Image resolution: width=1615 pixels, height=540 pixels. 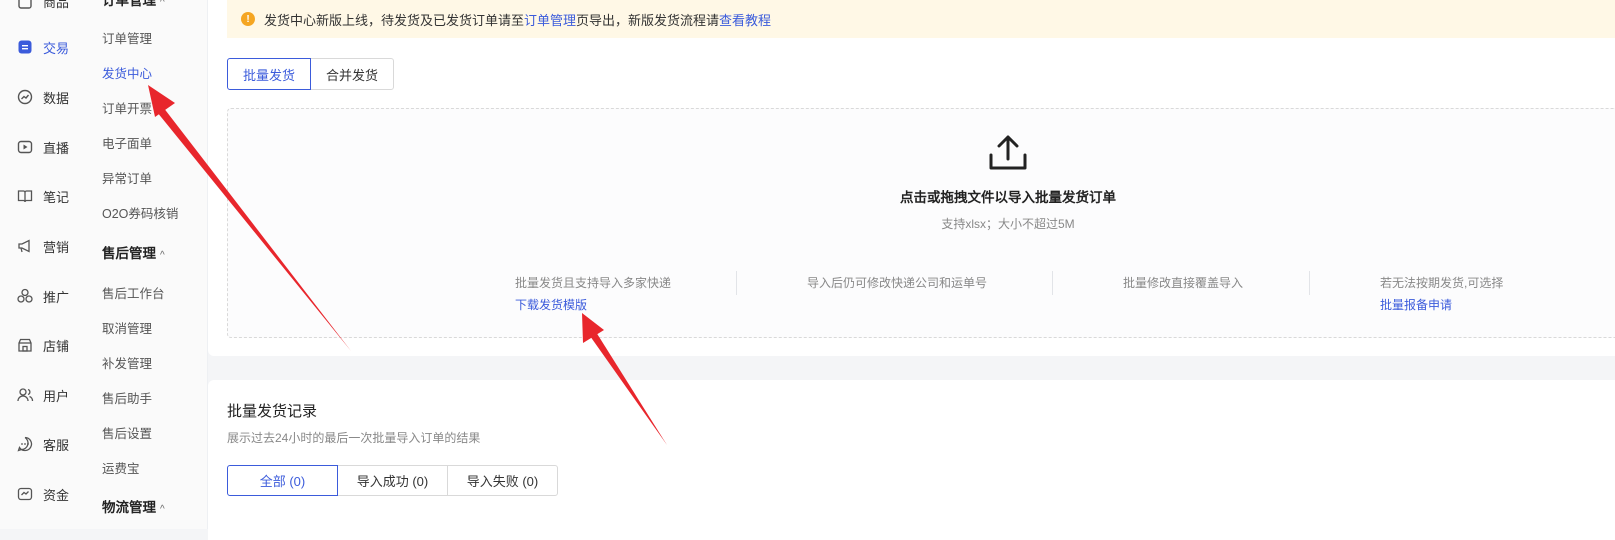 What do you see at coordinates (42, 296) in the screenshot?
I see `nav-item-promo: 推广` at bounding box center [42, 296].